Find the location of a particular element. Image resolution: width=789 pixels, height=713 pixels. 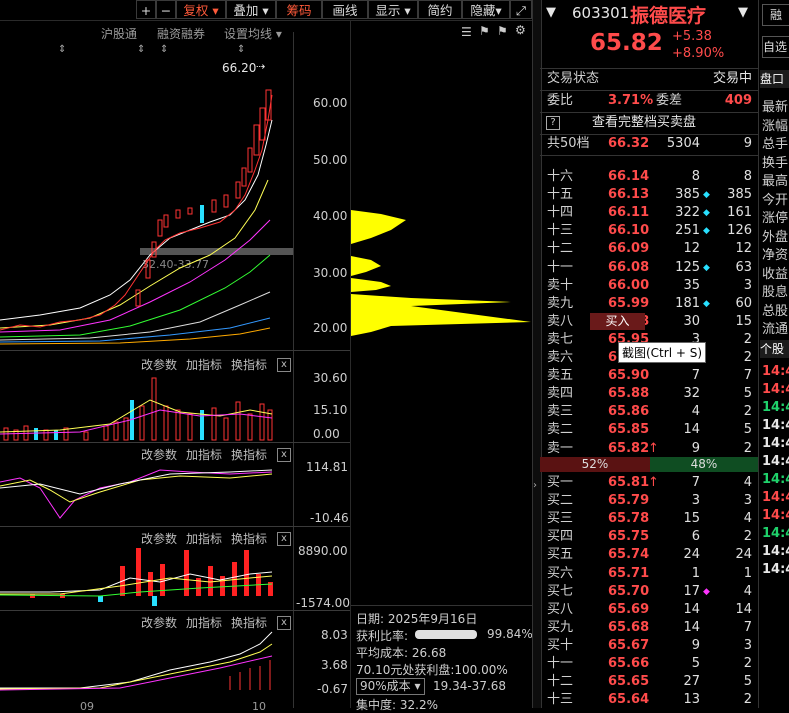

volume-bars-svg is located at coordinates (136, 409).